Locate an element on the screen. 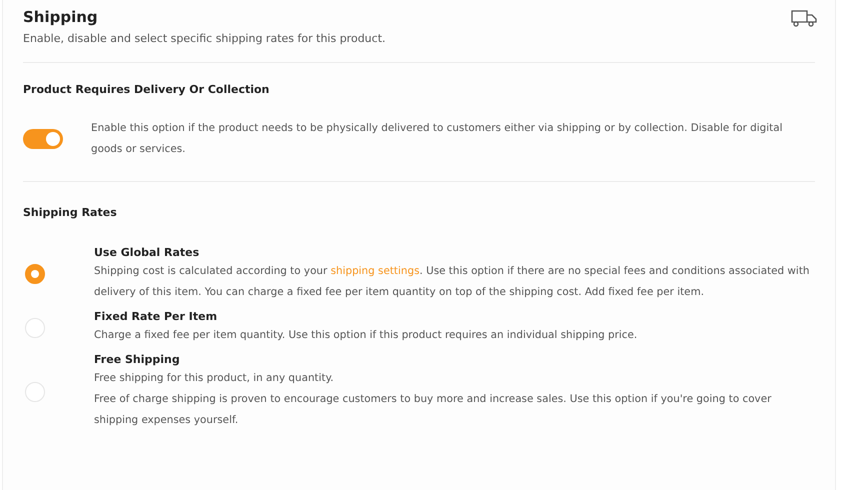 The width and height of the screenshot is (861, 490). rate-description: Free shipping for this product, in any quantity. is located at coordinates (214, 378).